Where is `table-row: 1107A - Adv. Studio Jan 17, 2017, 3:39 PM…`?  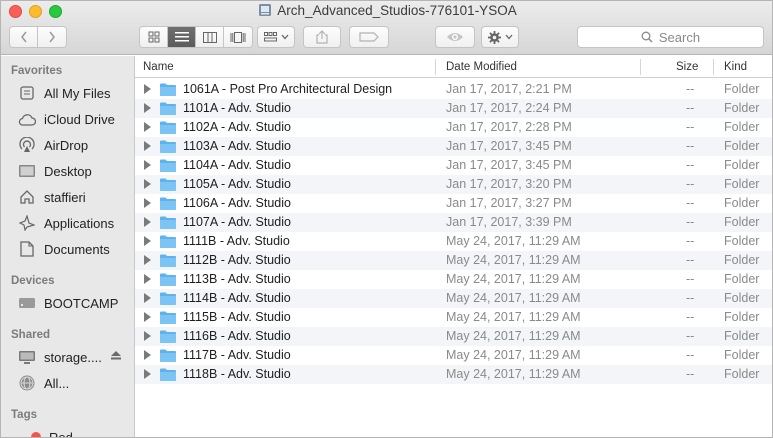 table-row: 1107A - Adv. Studio Jan 17, 2017, 3:39 PM… is located at coordinates (453, 222).